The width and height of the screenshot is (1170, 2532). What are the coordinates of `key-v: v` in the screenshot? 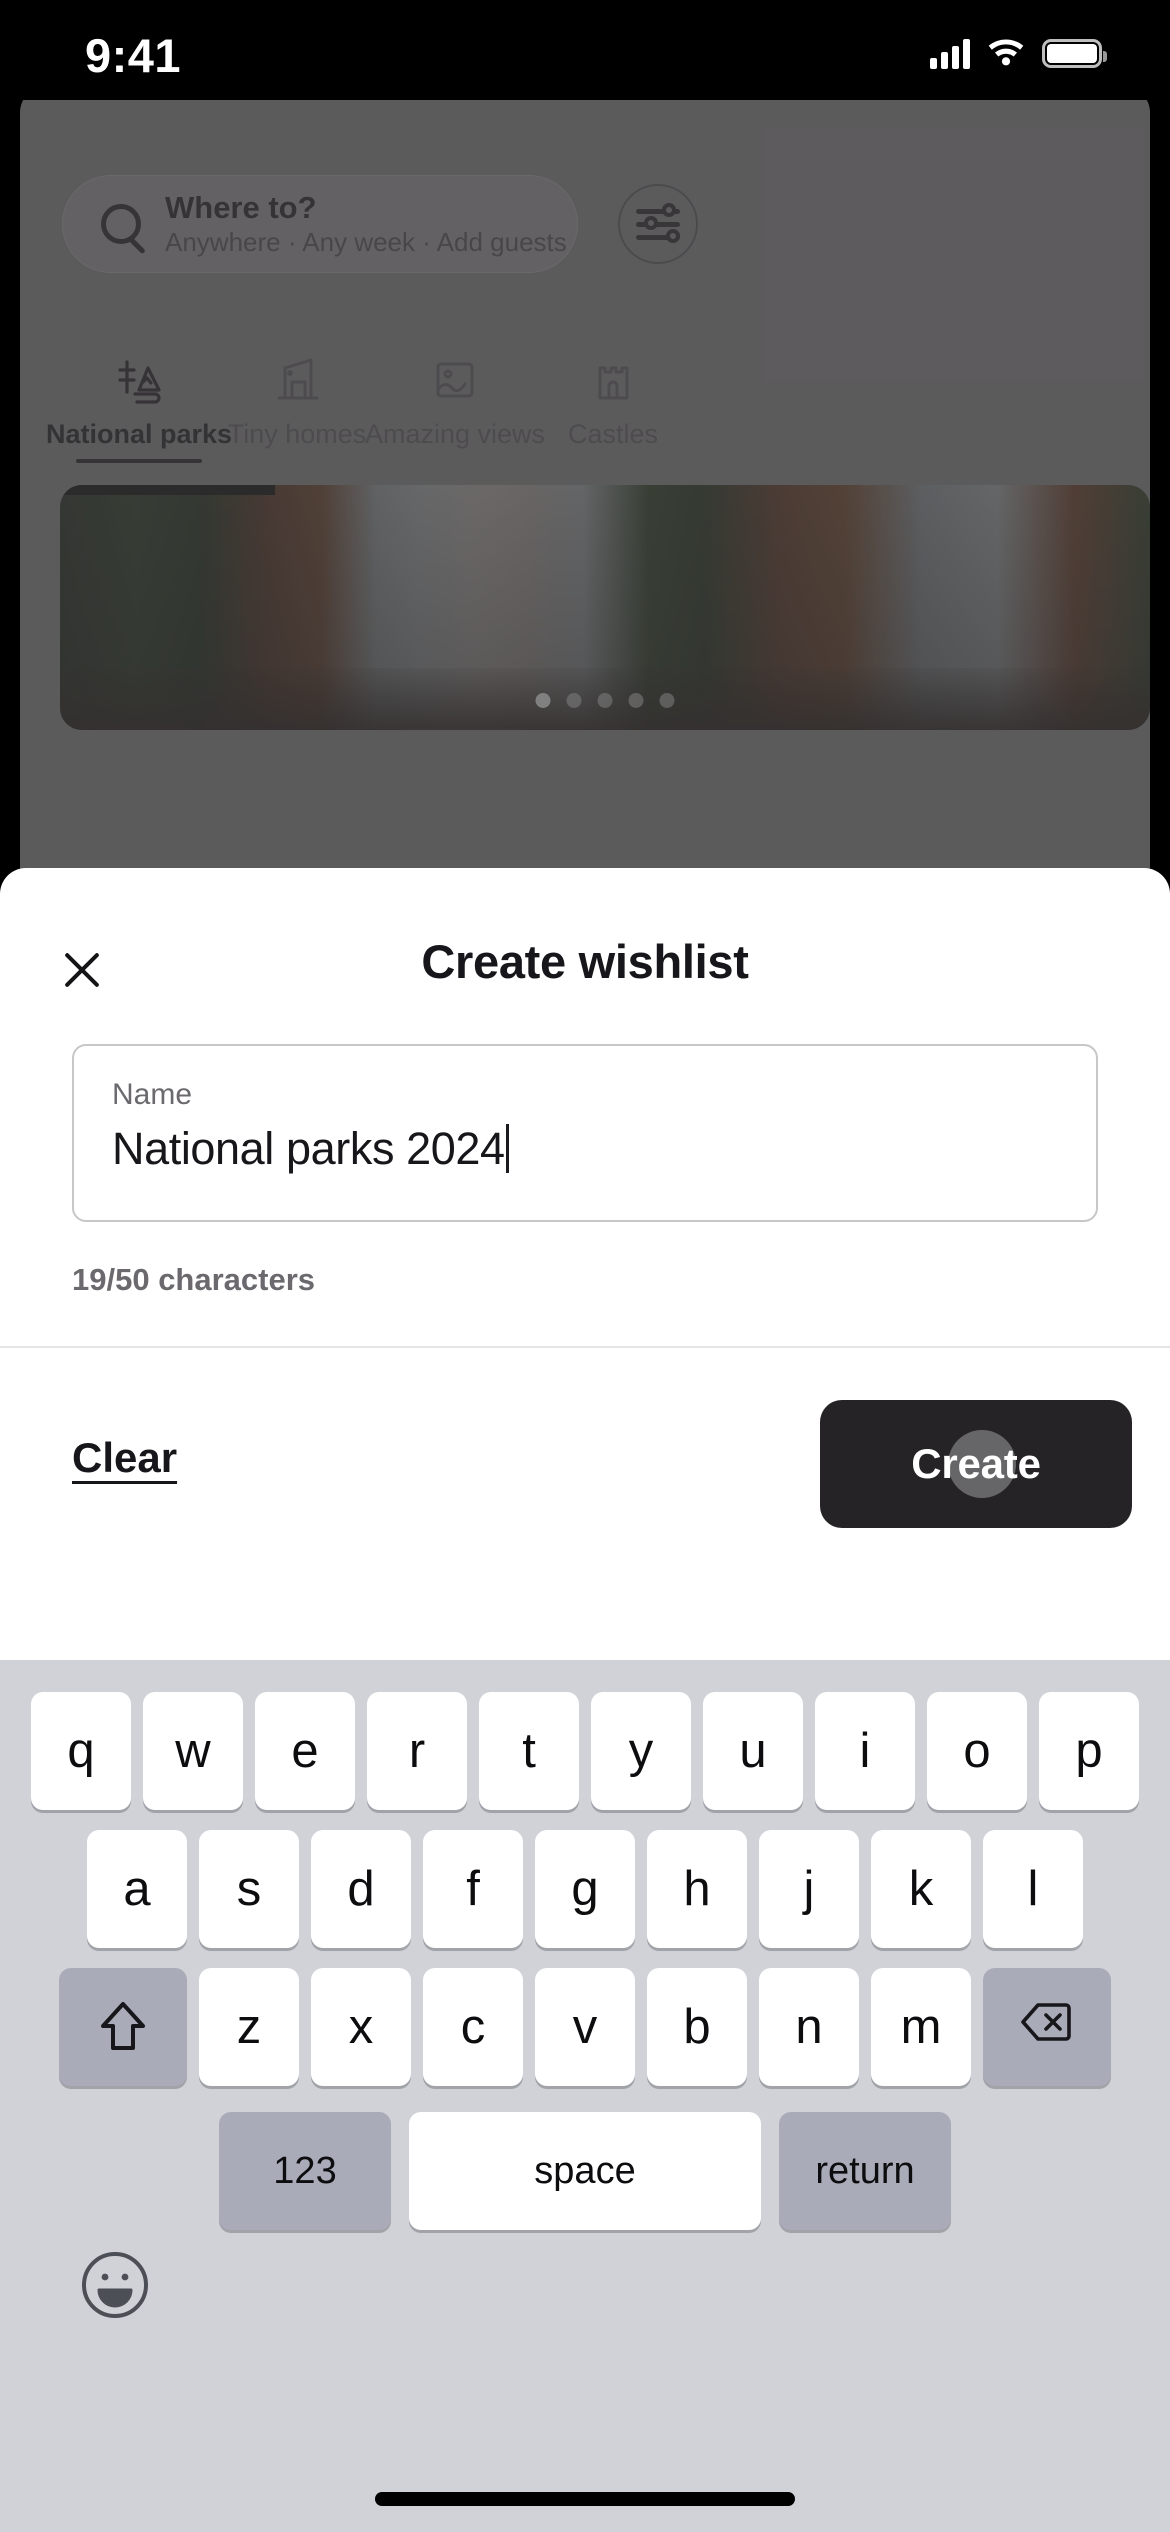 It's located at (585, 2027).